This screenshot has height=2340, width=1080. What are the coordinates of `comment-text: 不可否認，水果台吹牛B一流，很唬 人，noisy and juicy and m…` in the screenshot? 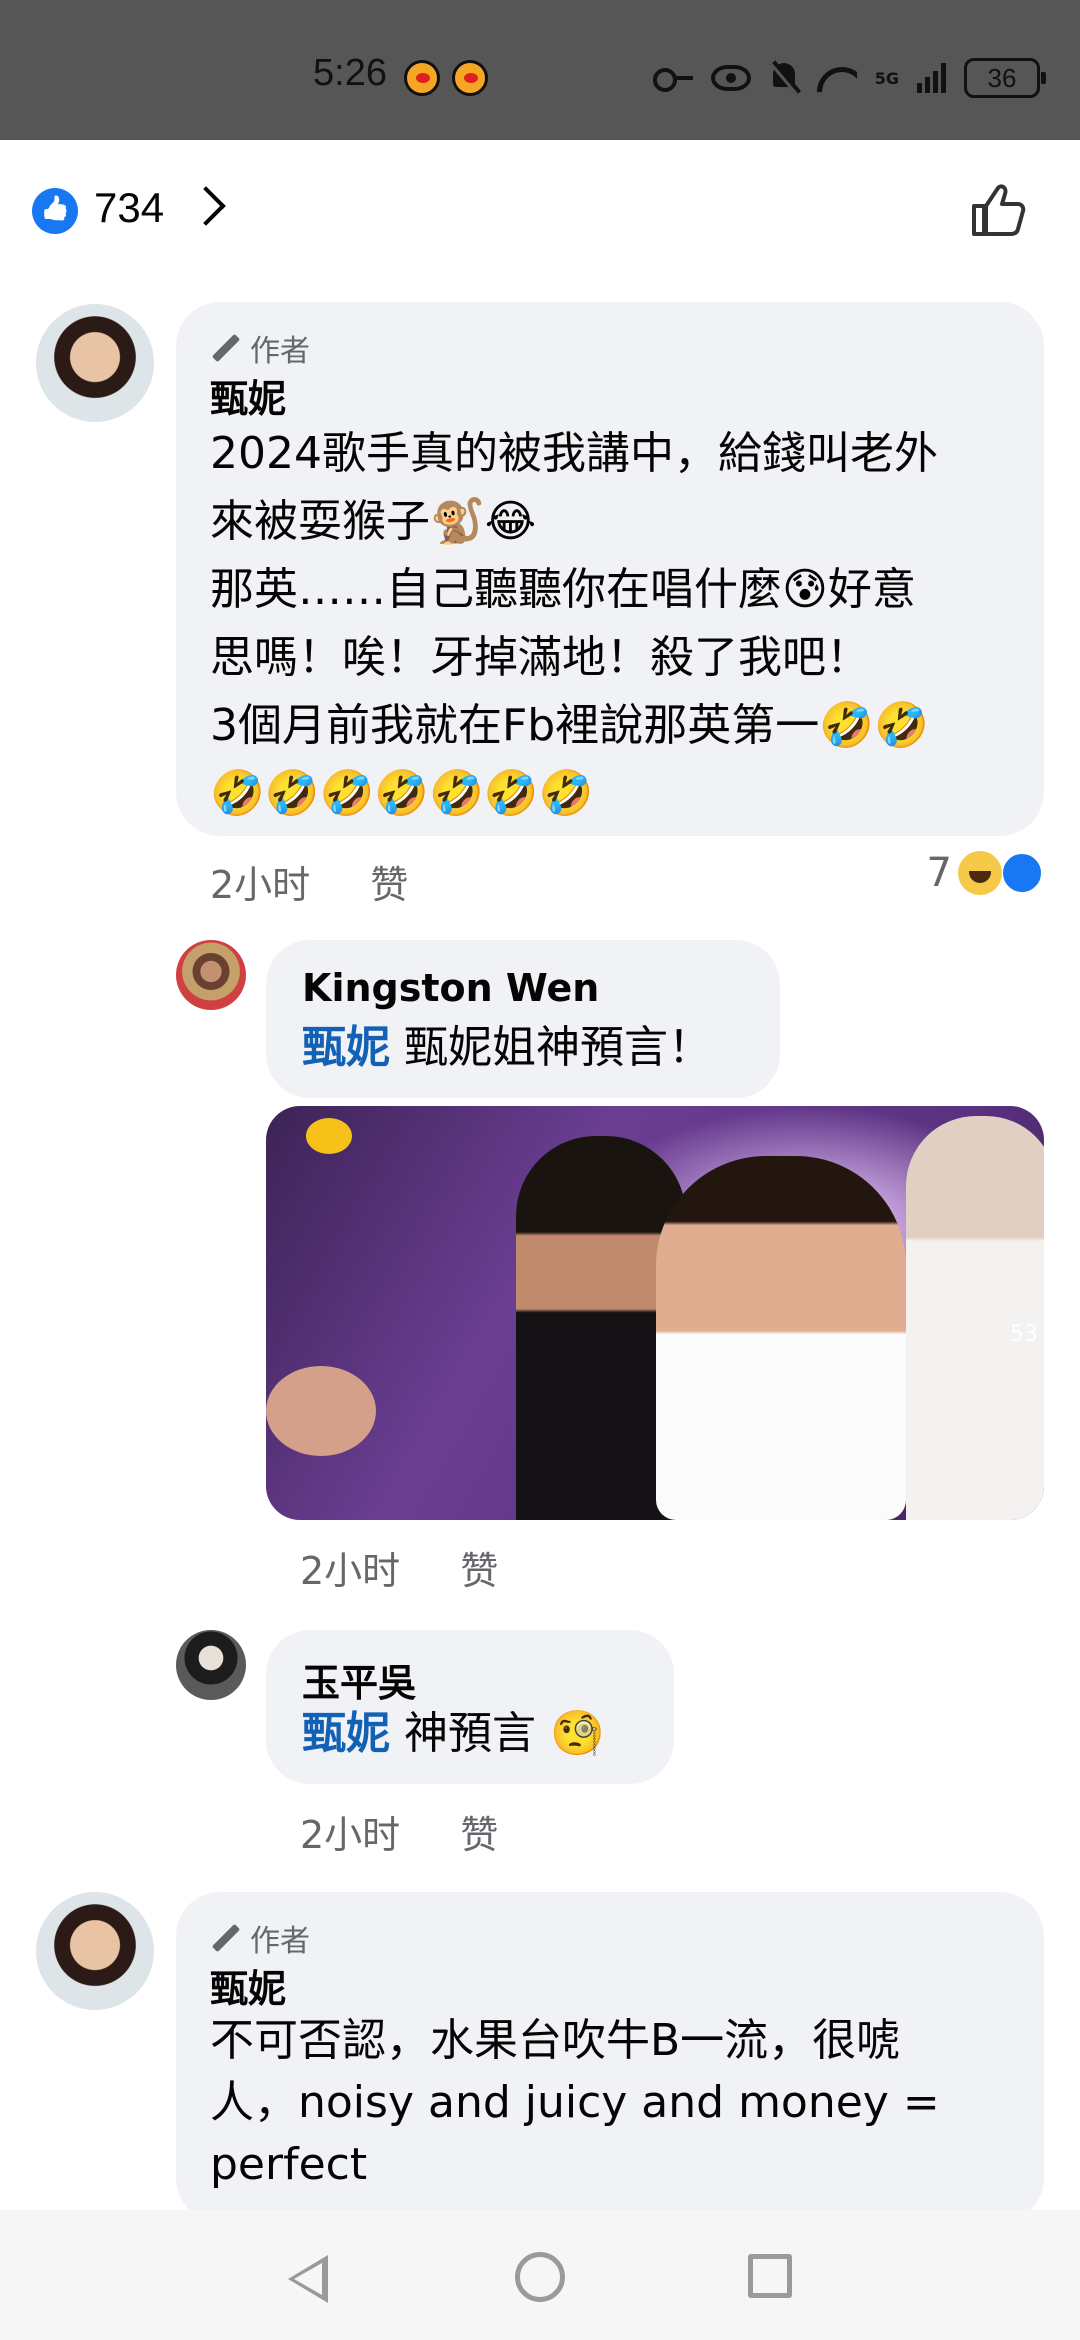 It's located at (620, 2103).